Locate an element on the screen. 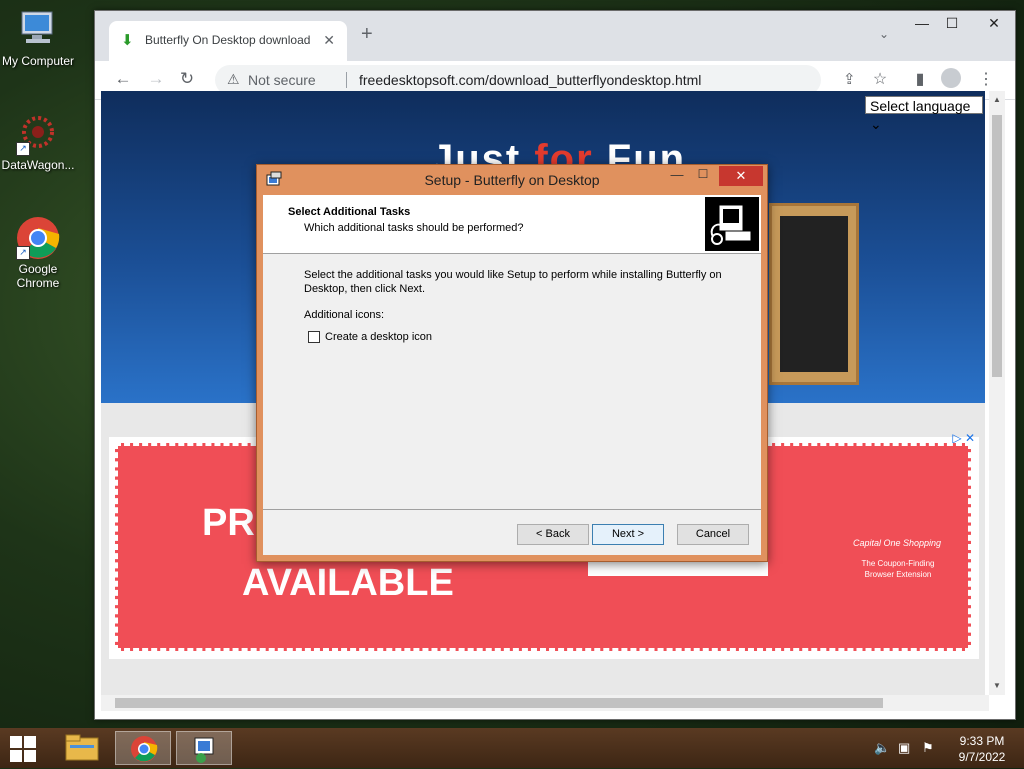 This screenshot has height=769, width=1024. back-button: < Back is located at coordinates (553, 534).